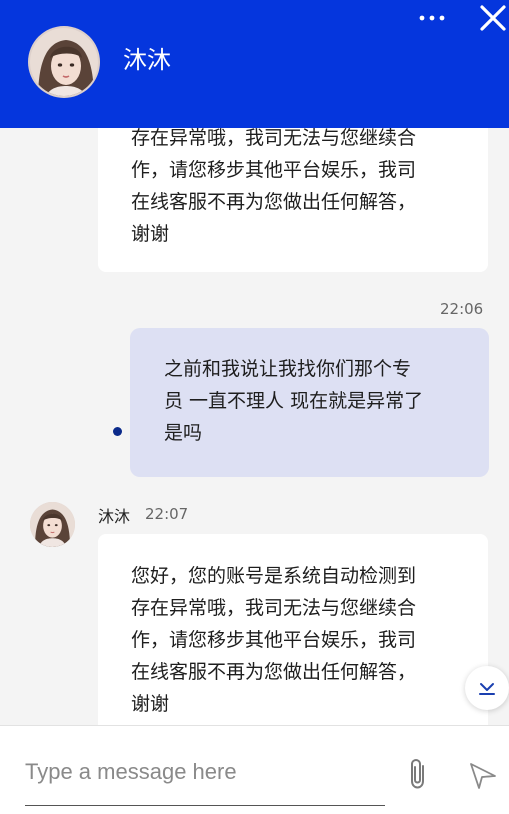 The image size is (509, 814). I want to click on attach-button, so click(418, 774).